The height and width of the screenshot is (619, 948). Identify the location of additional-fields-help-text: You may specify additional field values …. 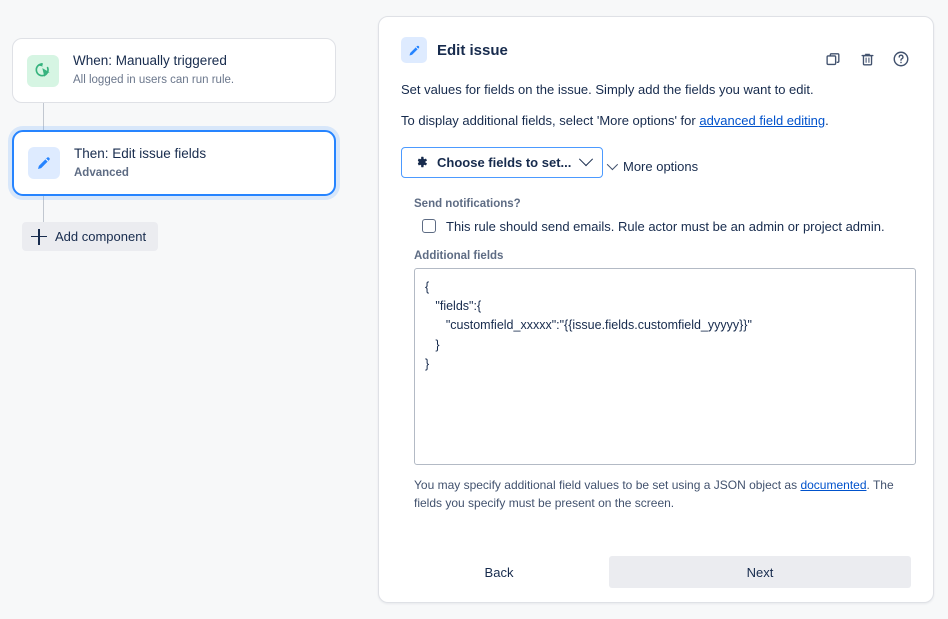
(665, 494).